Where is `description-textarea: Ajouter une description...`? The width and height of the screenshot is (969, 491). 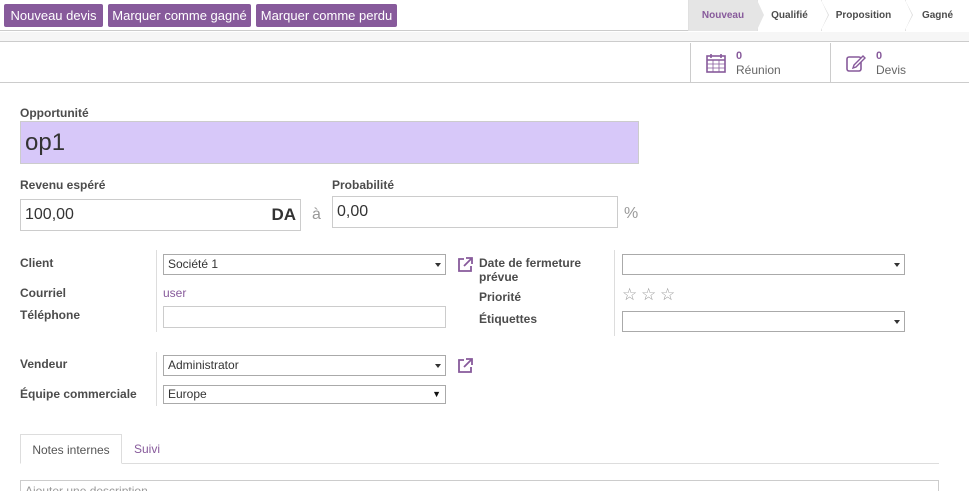
description-textarea: Ajouter une description... is located at coordinates (479, 485).